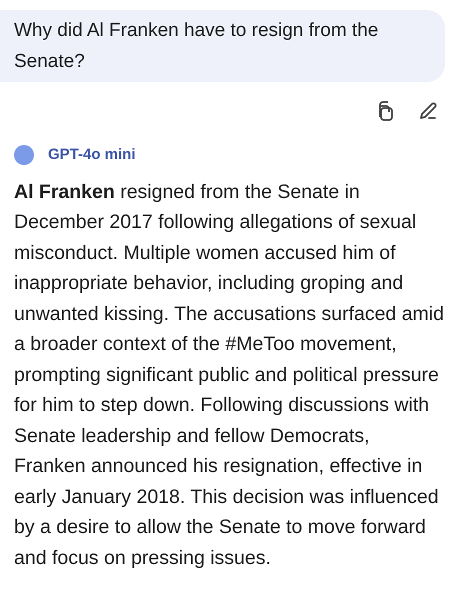 Image resolution: width=467 pixels, height=613 pixels. What do you see at coordinates (92, 155) in the screenshot?
I see `model-name: GPT-4o mini` at bounding box center [92, 155].